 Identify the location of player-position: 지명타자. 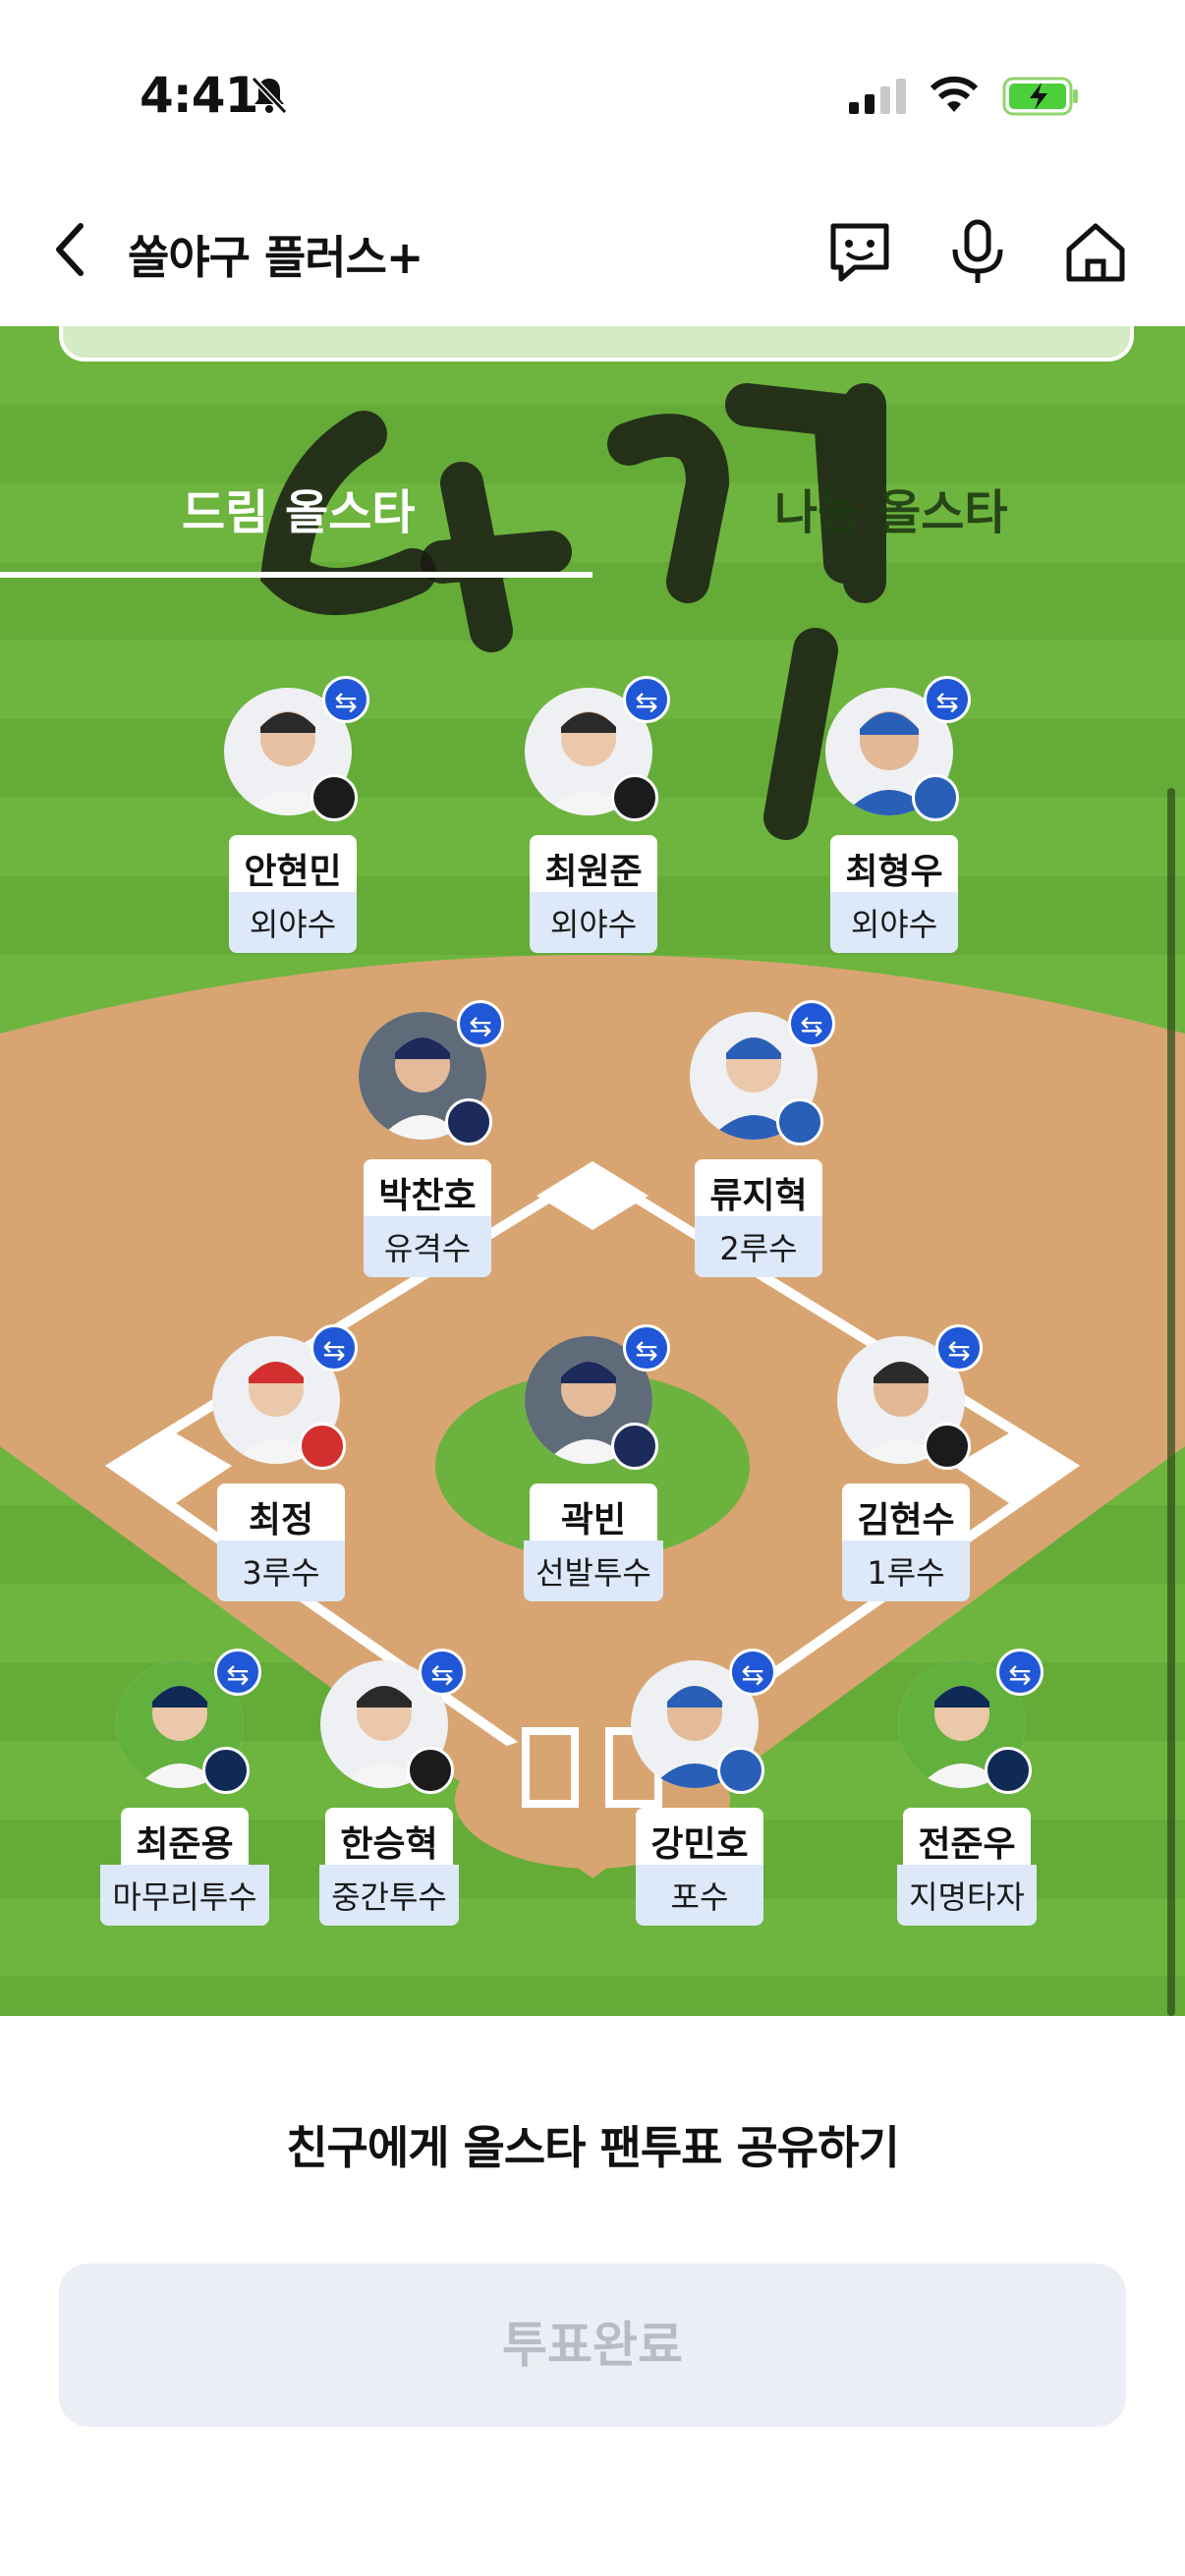
(967, 1895).